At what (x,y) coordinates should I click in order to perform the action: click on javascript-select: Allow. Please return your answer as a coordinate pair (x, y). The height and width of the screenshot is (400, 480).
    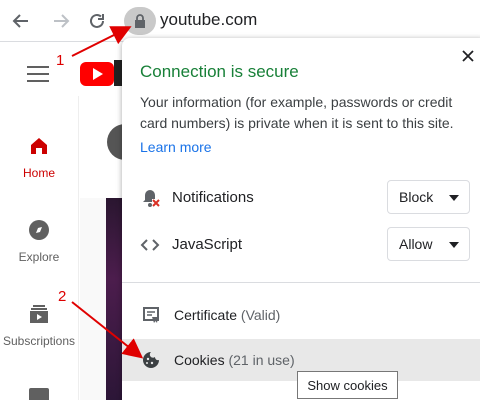
    Looking at the image, I should click on (428, 244).